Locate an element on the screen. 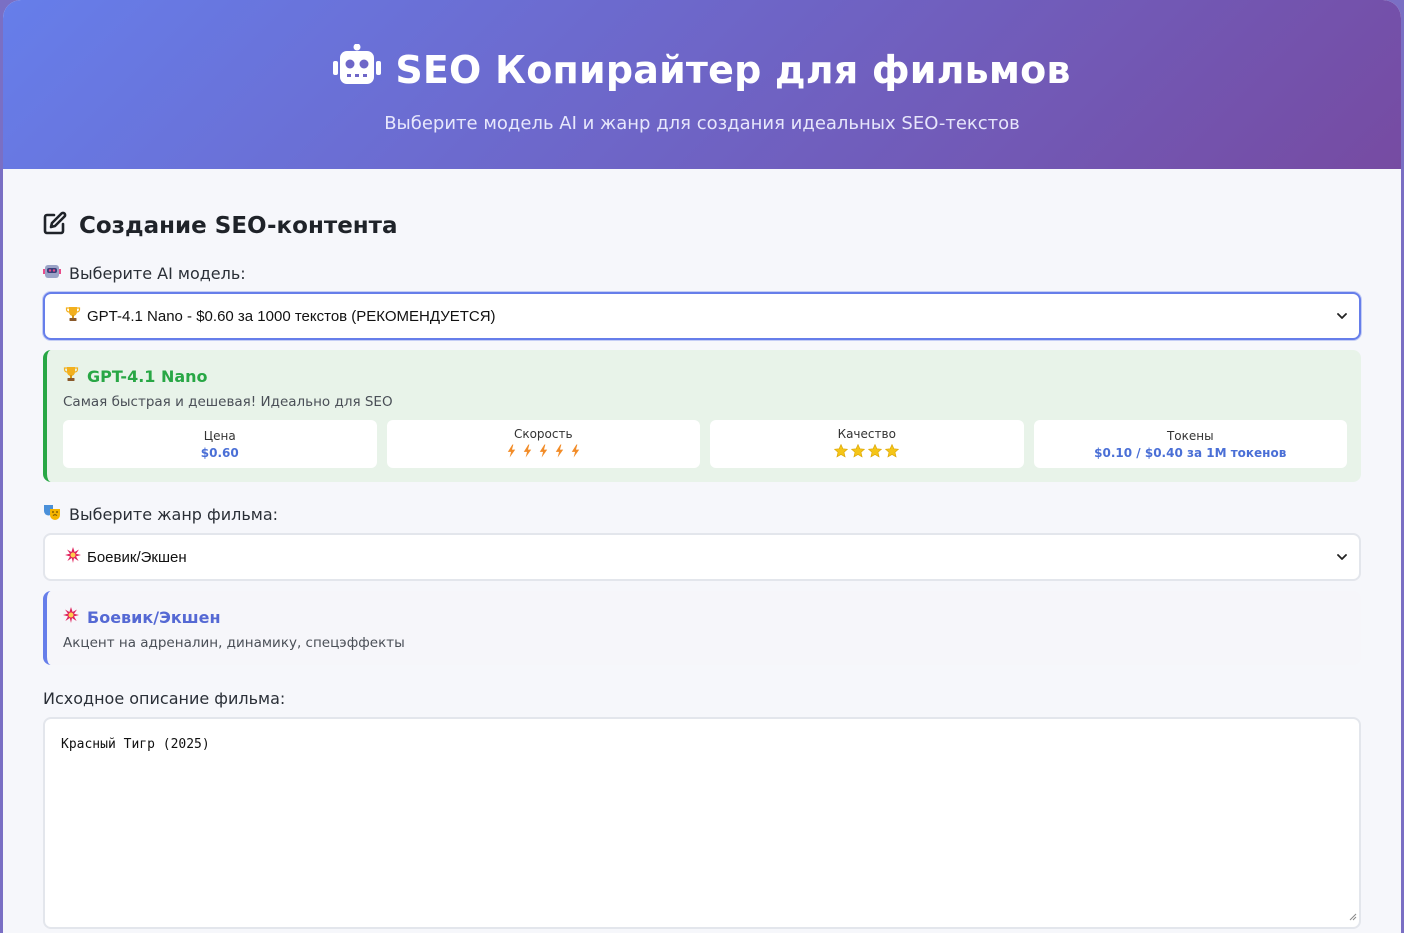 This screenshot has width=1404, height=933. stat-quality: Качество is located at coordinates (867, 444).